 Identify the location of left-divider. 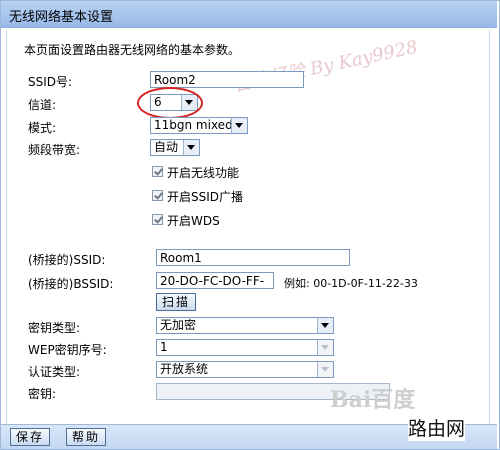
(6, 227).